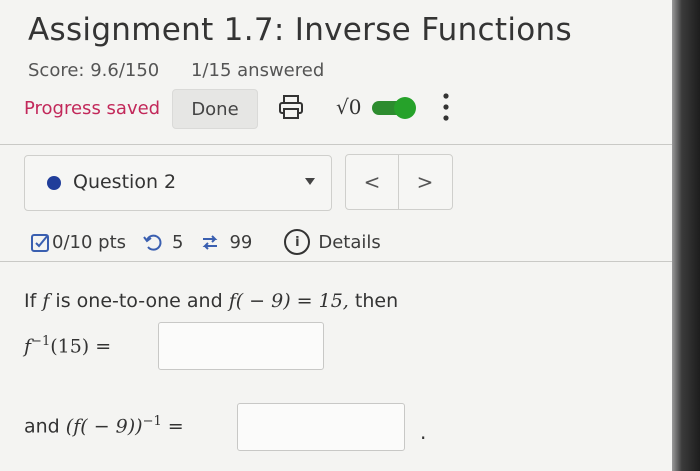  I want to click on checkbox-edit-icon, so click(40, 243).